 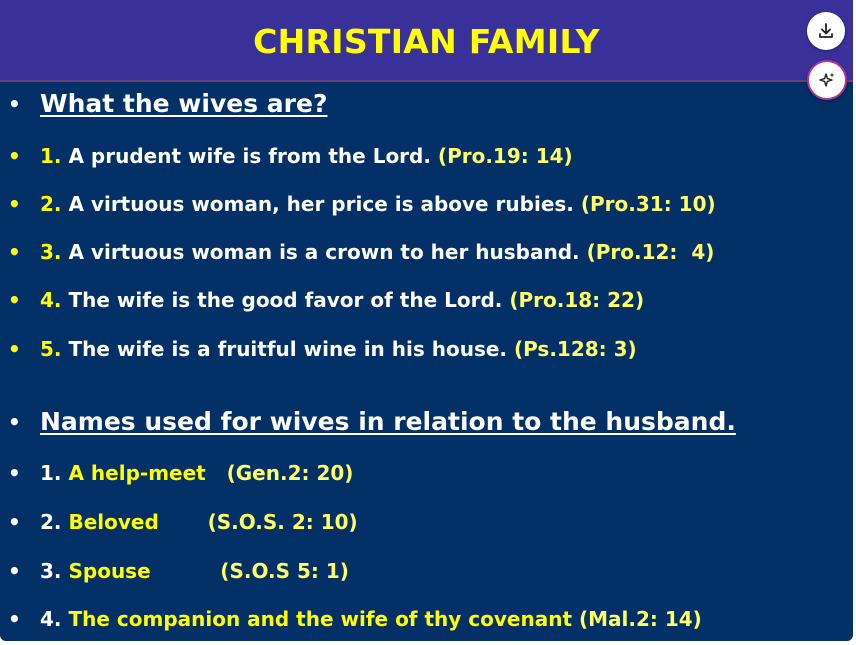 I want to click on item-reference: (Ps.128: 3), so click(x=575, y=349).